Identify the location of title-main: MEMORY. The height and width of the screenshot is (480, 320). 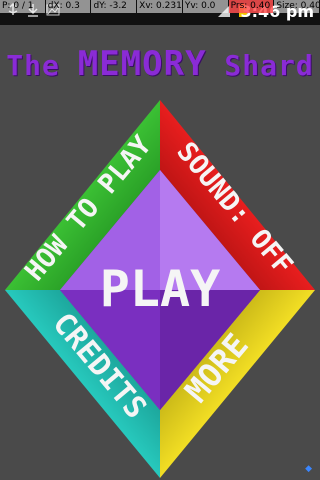
(142, 64).